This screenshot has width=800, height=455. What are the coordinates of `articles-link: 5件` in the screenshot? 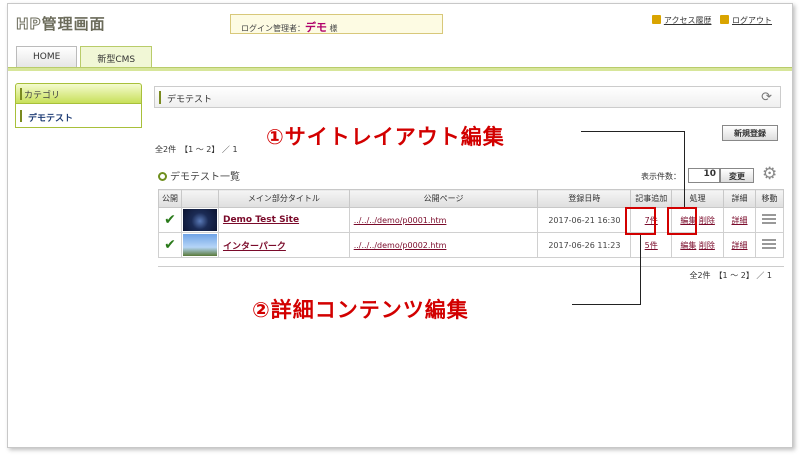 It's located at (651, 245).